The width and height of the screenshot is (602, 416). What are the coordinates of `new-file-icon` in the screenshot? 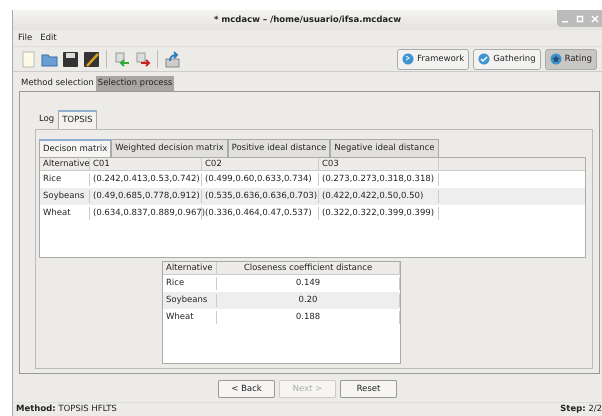 It's located at (28, 59).